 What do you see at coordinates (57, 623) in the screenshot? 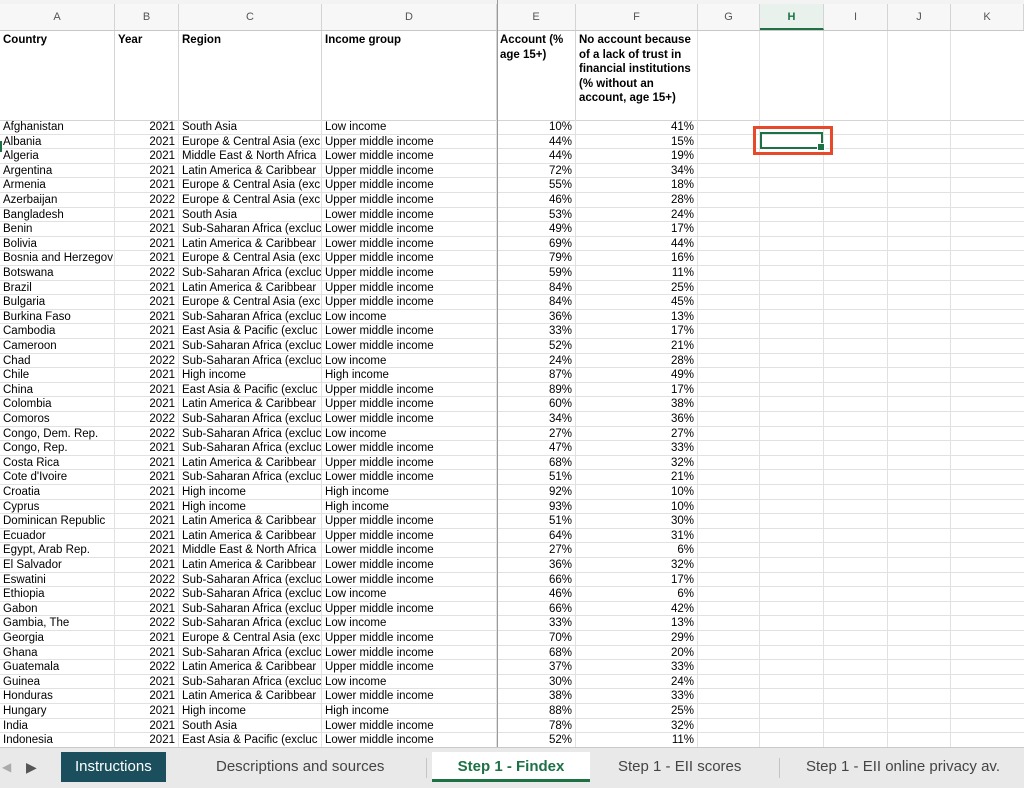
I see `cell-country: Gambia, The` at bounding box center [57, 623].